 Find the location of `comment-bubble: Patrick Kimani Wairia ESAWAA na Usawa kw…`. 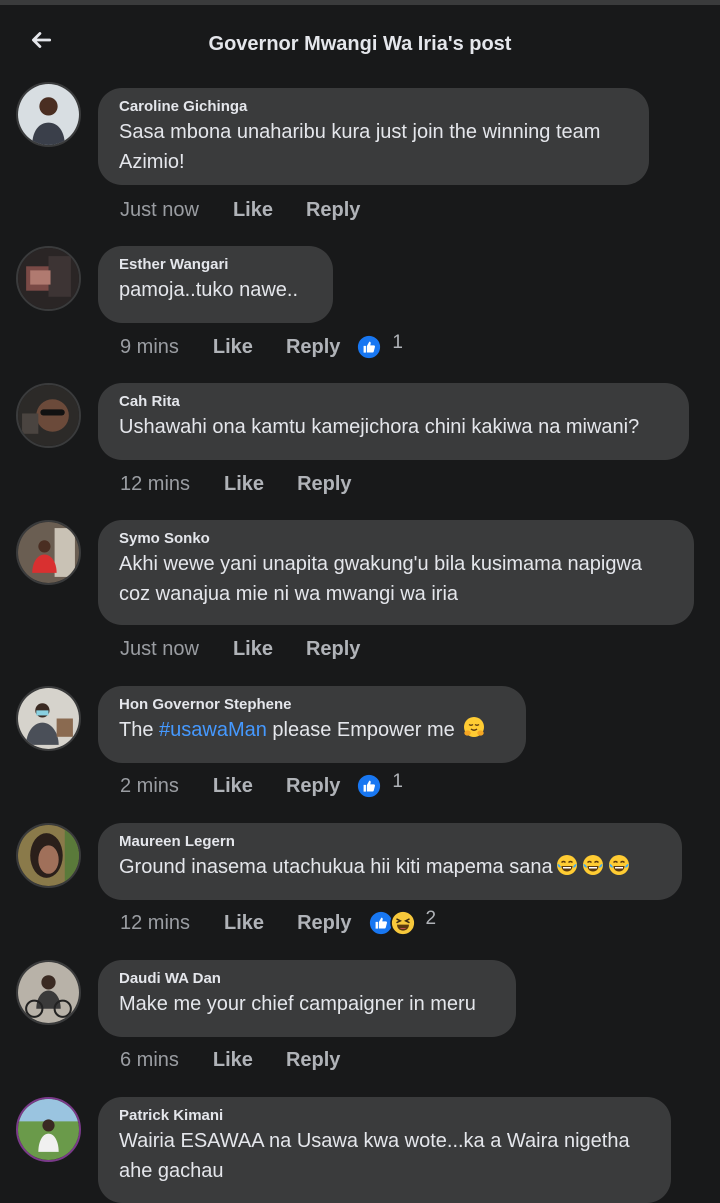

comment-bubble: Patrick Kimani Wairia ESAWAA na Usawa kw… is located at coordinates (384, 1150).